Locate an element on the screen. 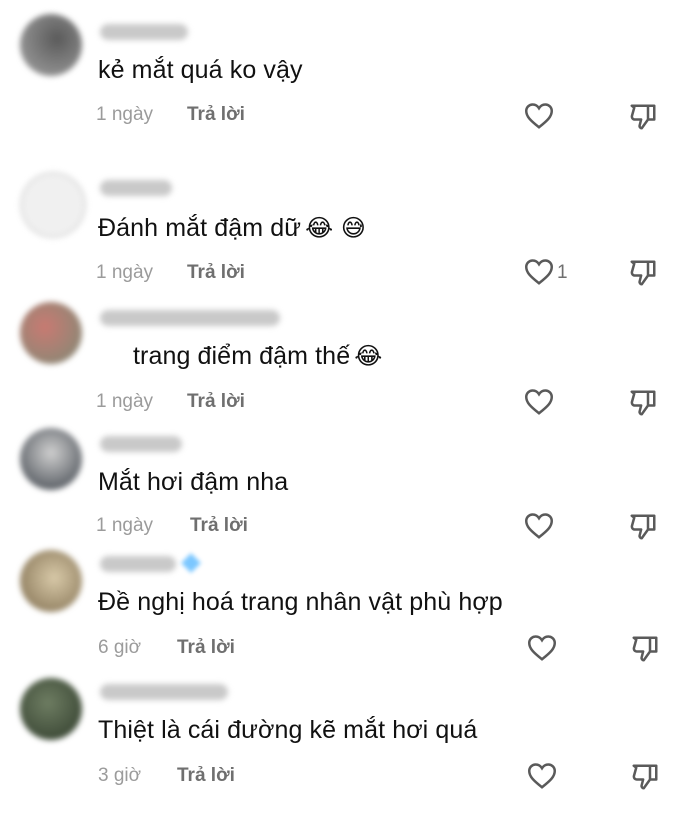 The width and height of the screenshot is (679, 813). emoji: 😂 is located at coordinates (368, 356).